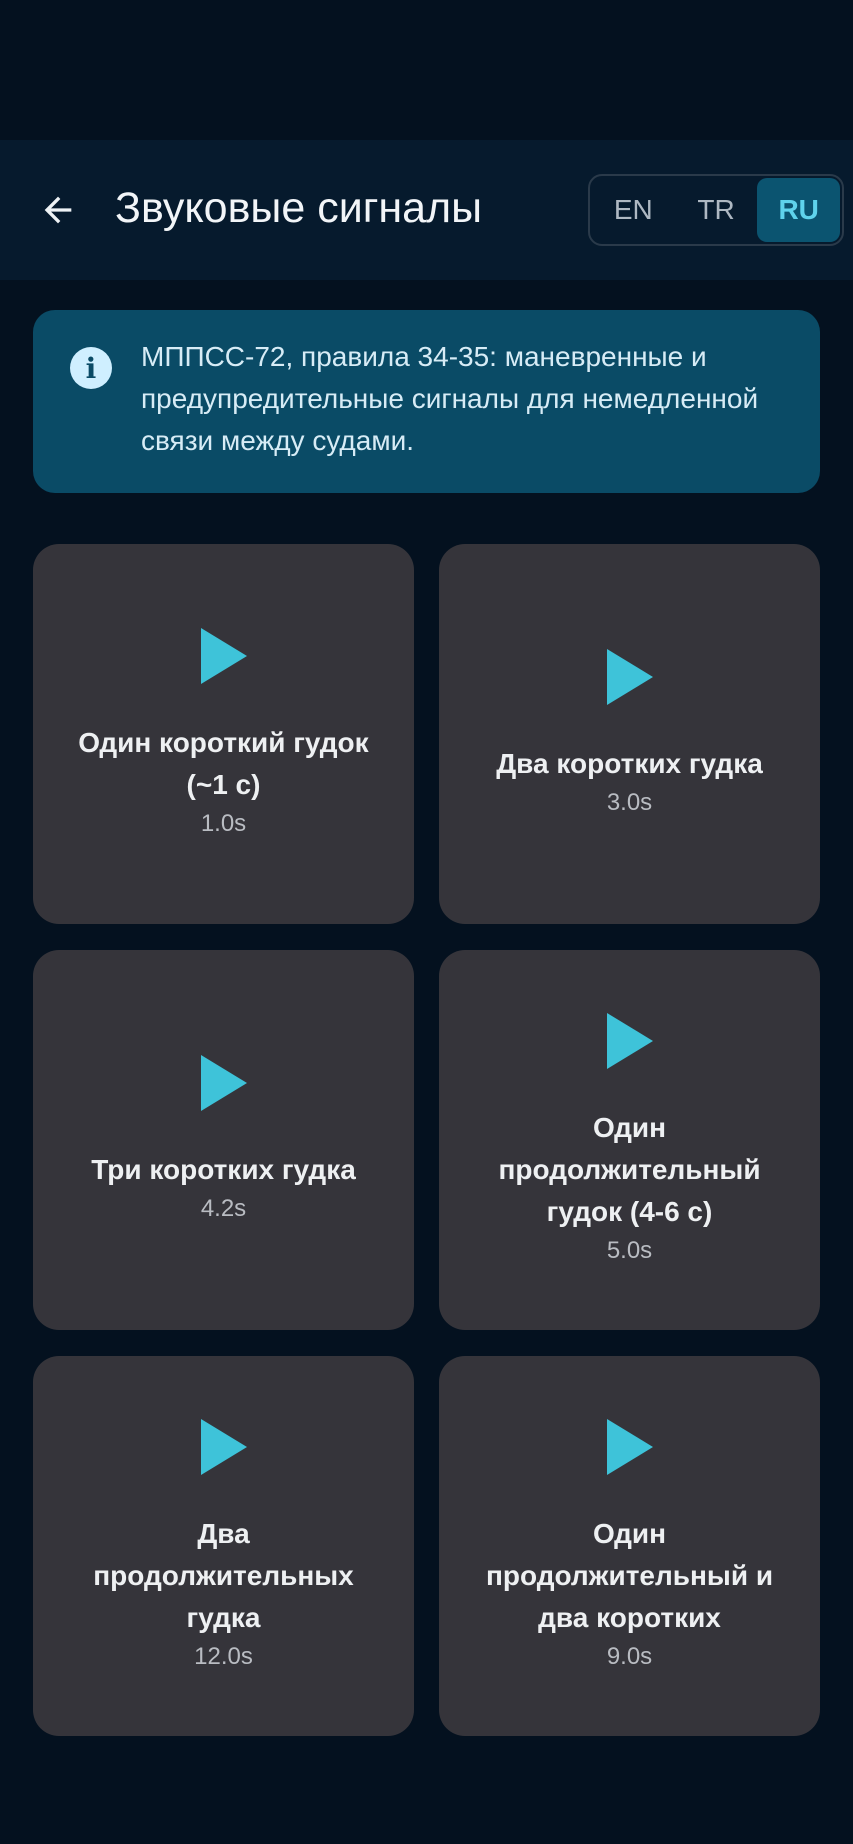  Describe the element at coordinates (223, 1140) in the screenshot. I see `signal-card-three-short: Три коротких гудка 4.2s` at that location.